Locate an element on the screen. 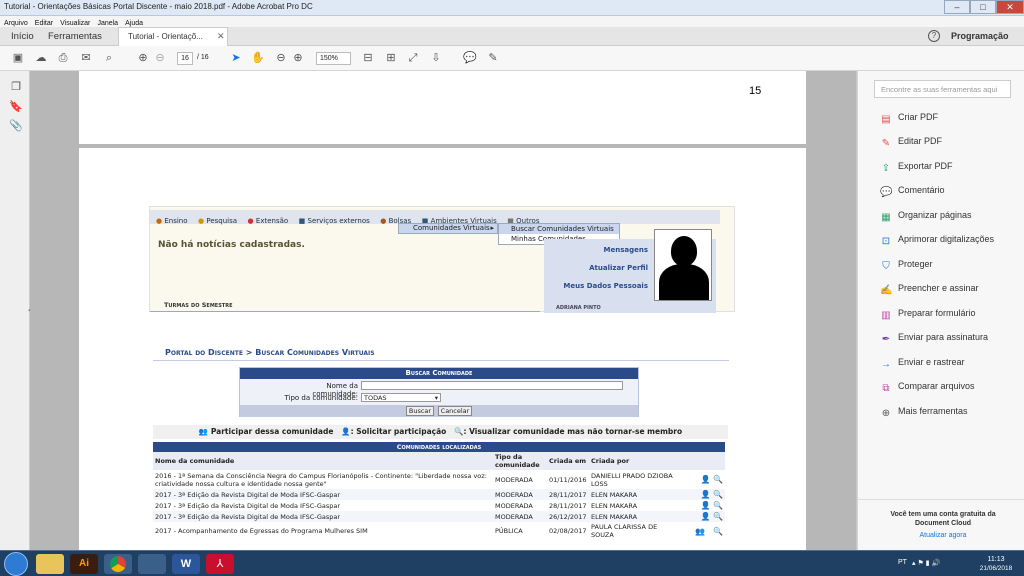 This screenshot has height=576, width=1024. select-cursor-icon: ➤ is located at coordinates (236, 58).